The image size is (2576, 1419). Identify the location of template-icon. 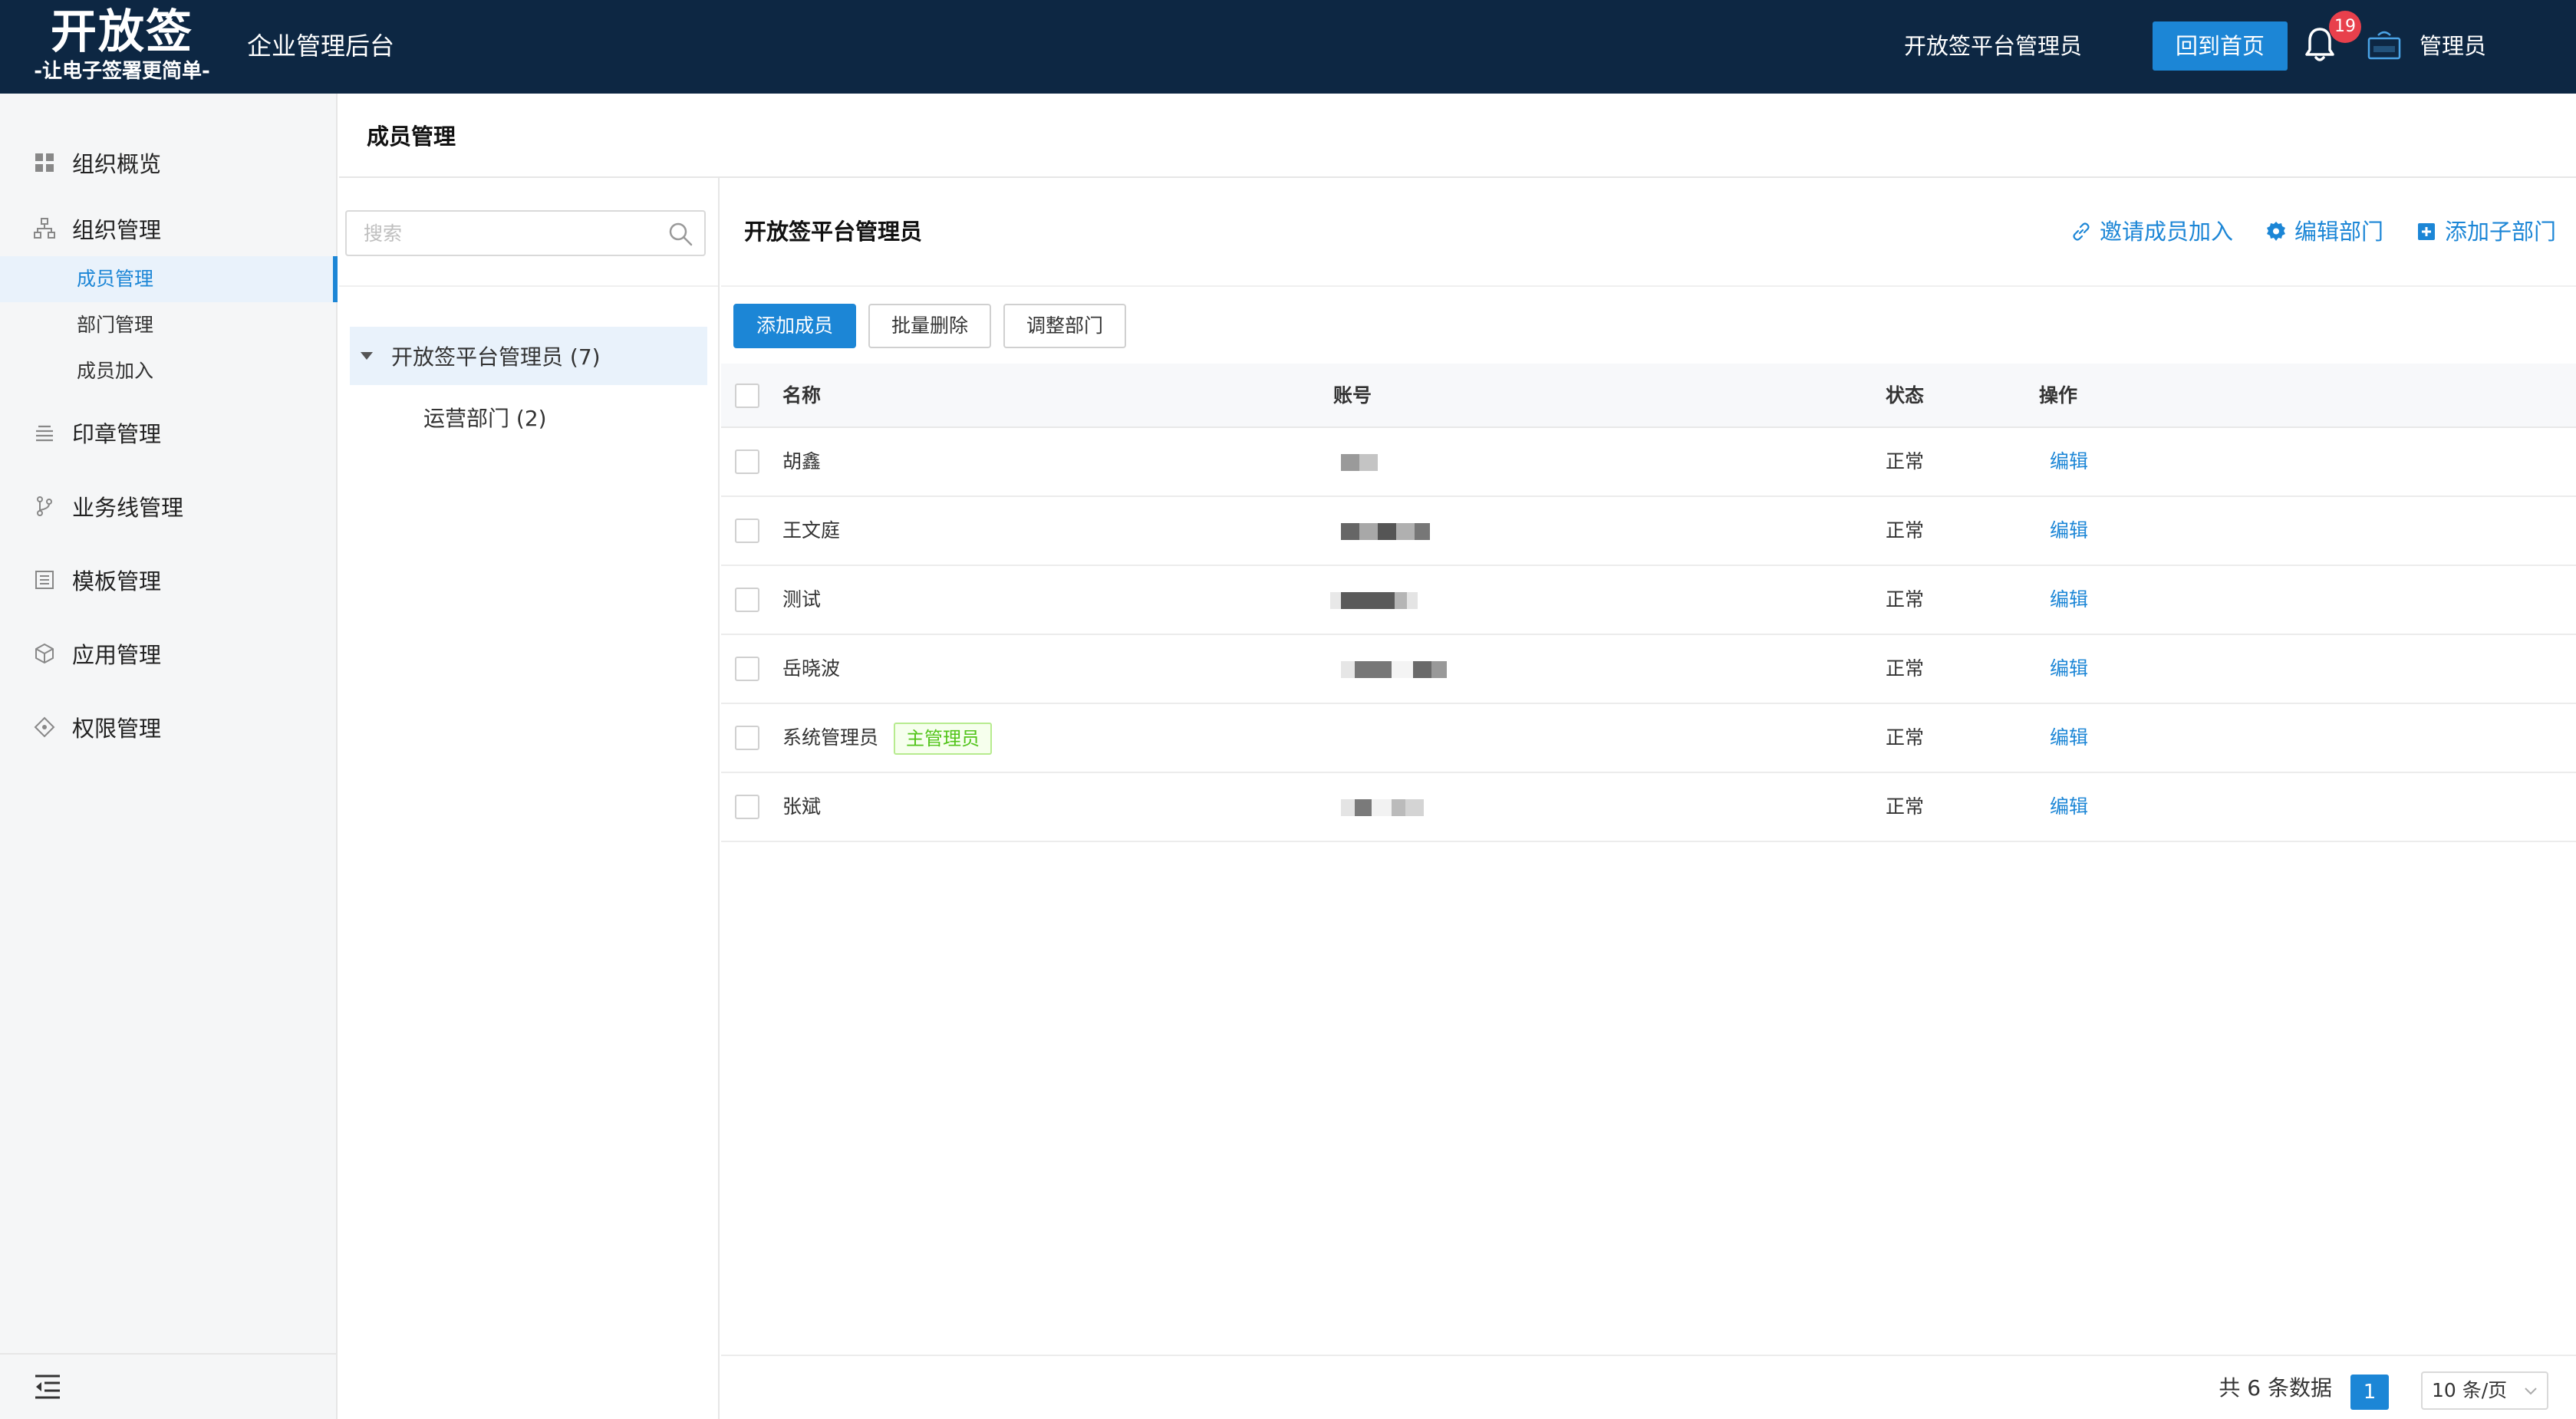
(44, 580).